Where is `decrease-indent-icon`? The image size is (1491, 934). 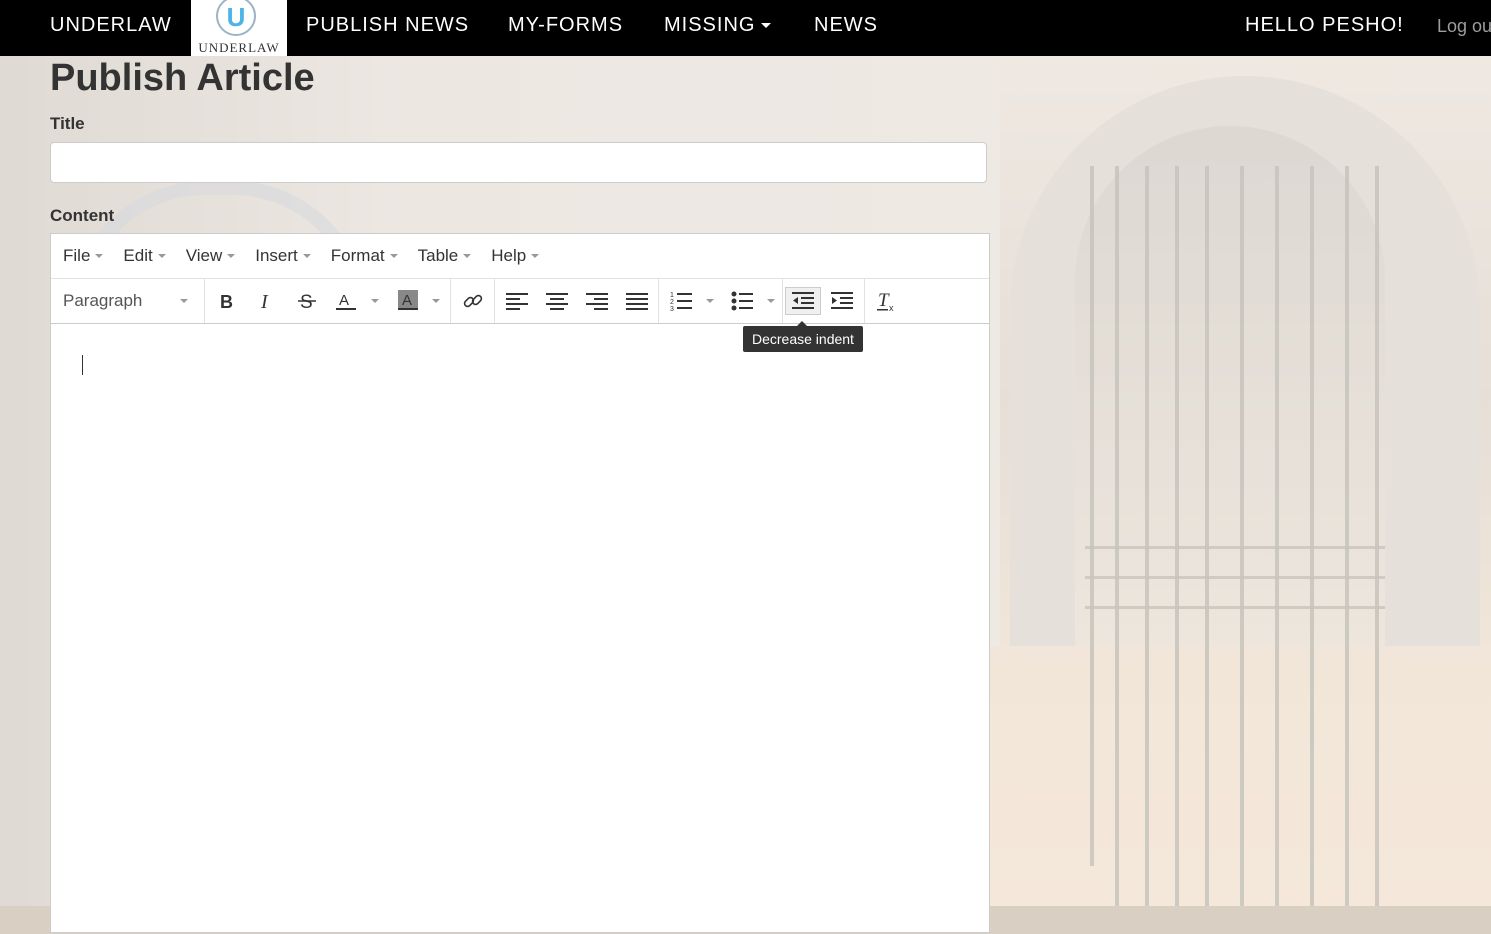 decrease-indent-icon is located at coordinates (803, 300).